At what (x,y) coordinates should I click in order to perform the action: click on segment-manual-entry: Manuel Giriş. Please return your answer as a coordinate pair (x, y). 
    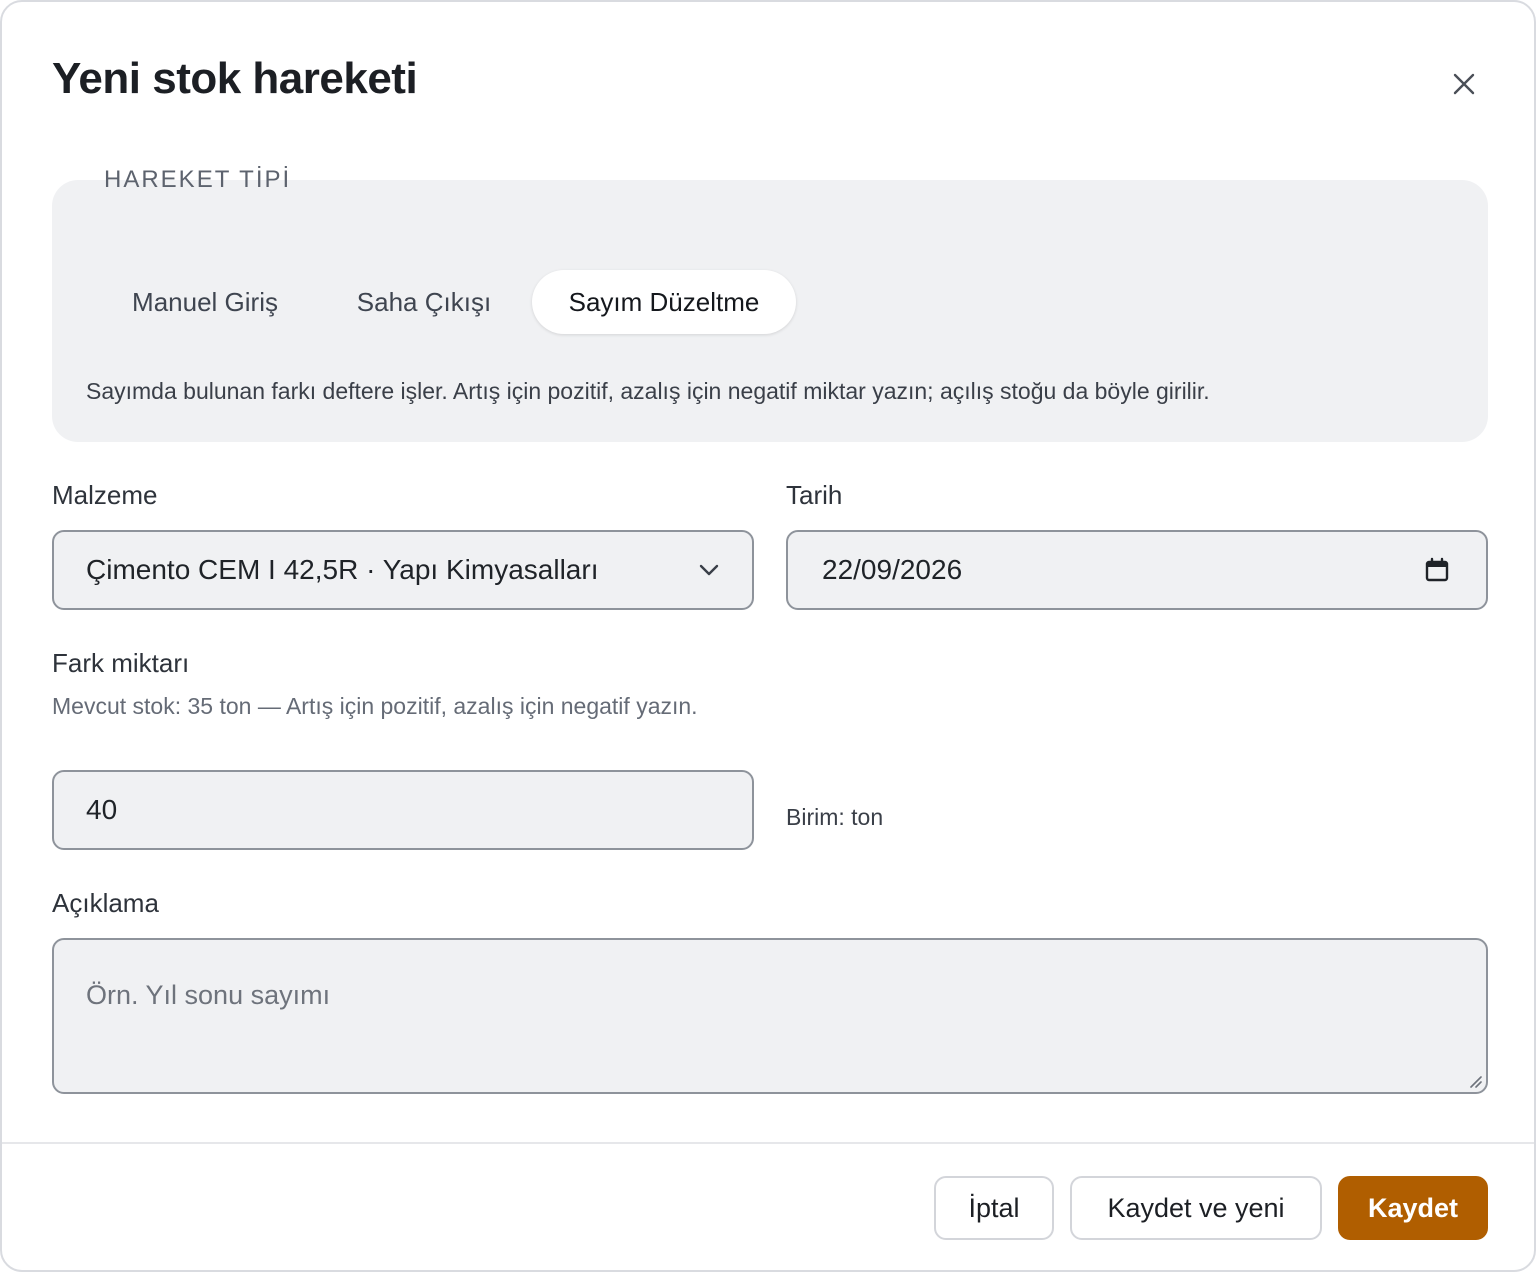
    Looking at the image, I should click on (205, 302).